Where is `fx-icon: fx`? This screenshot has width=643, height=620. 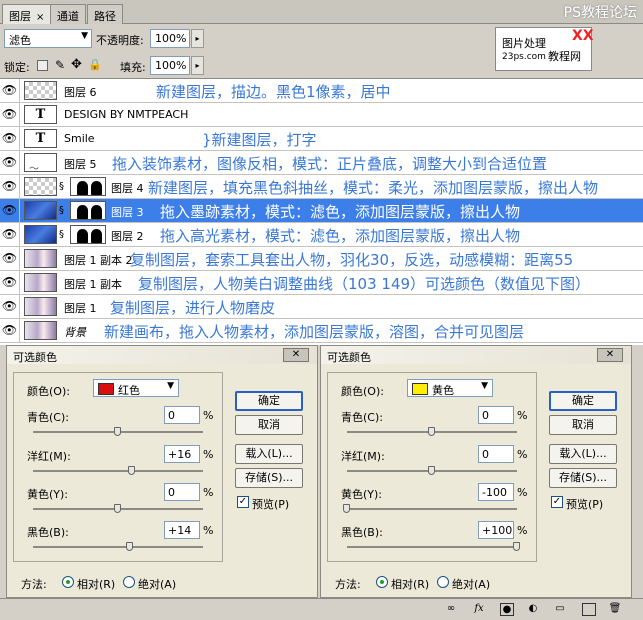 fx-icon: fx is located at coordinates (479, 609).